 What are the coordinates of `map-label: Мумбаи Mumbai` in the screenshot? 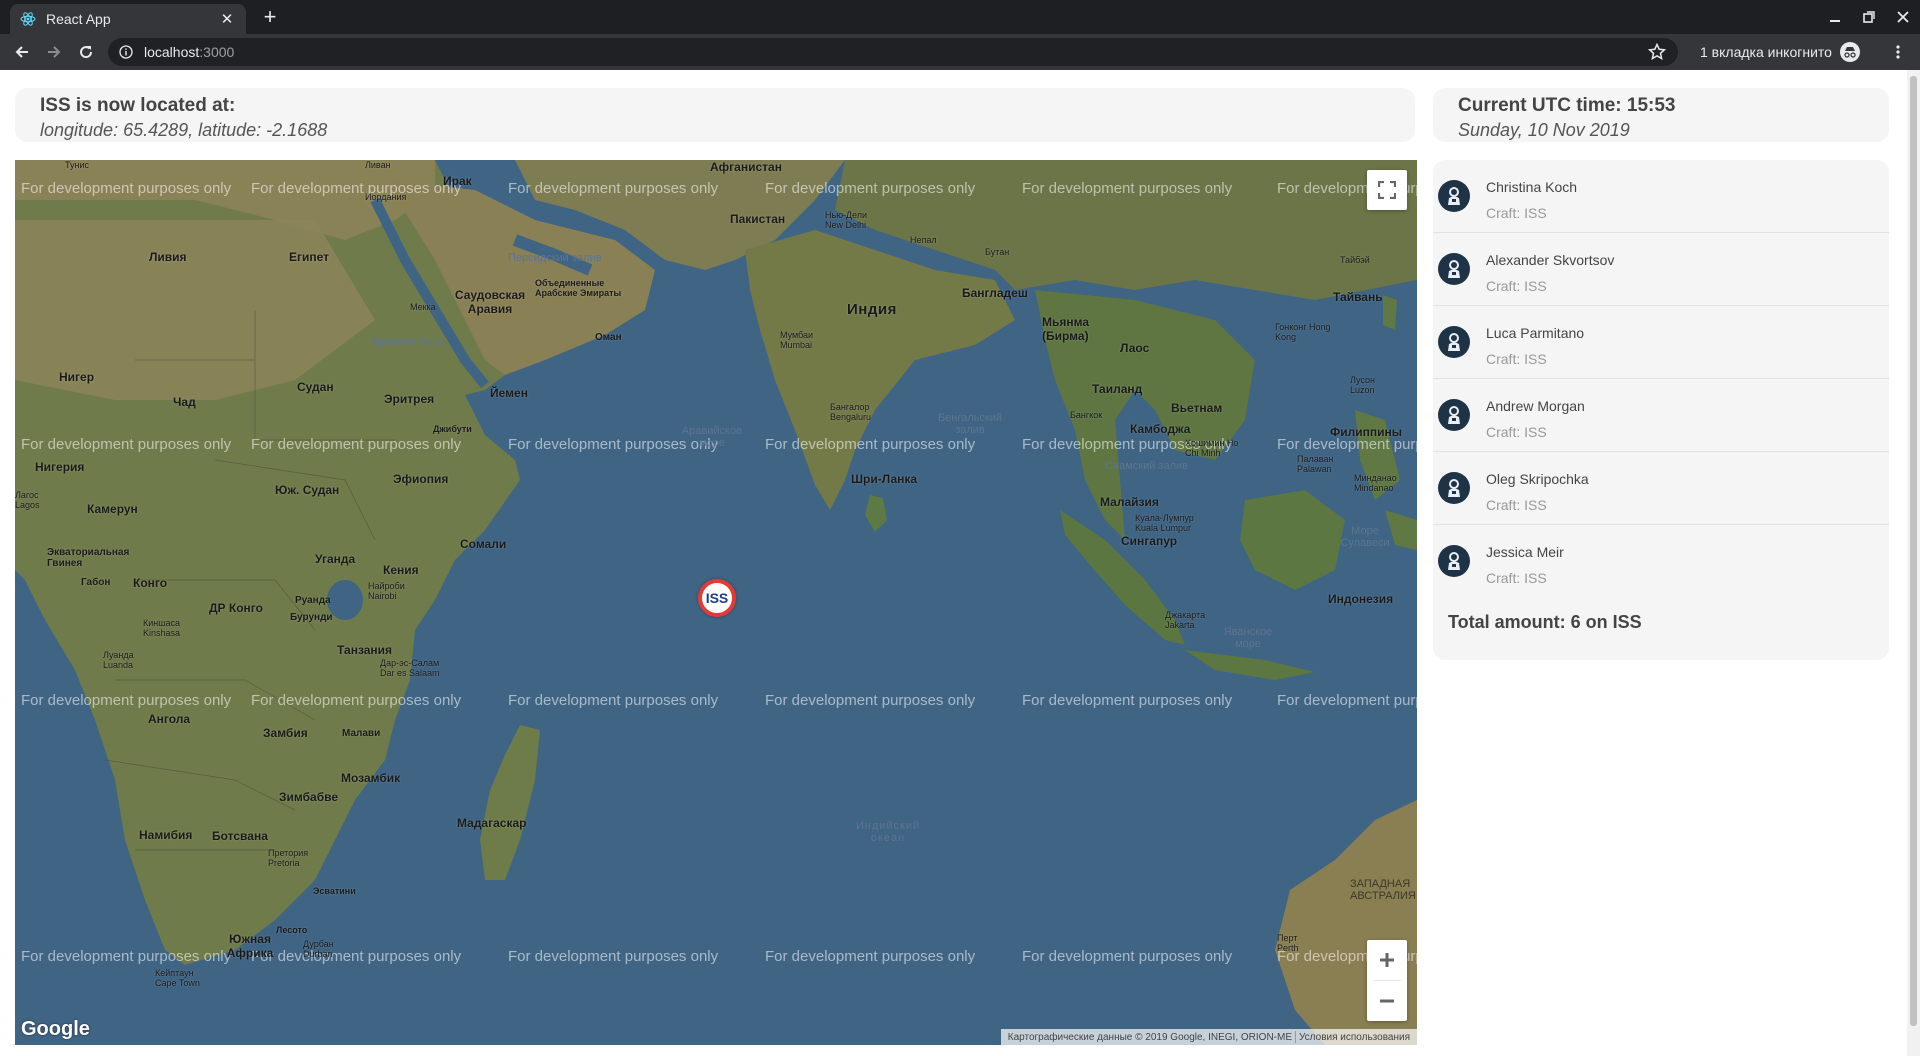 It's located at (797, 340).